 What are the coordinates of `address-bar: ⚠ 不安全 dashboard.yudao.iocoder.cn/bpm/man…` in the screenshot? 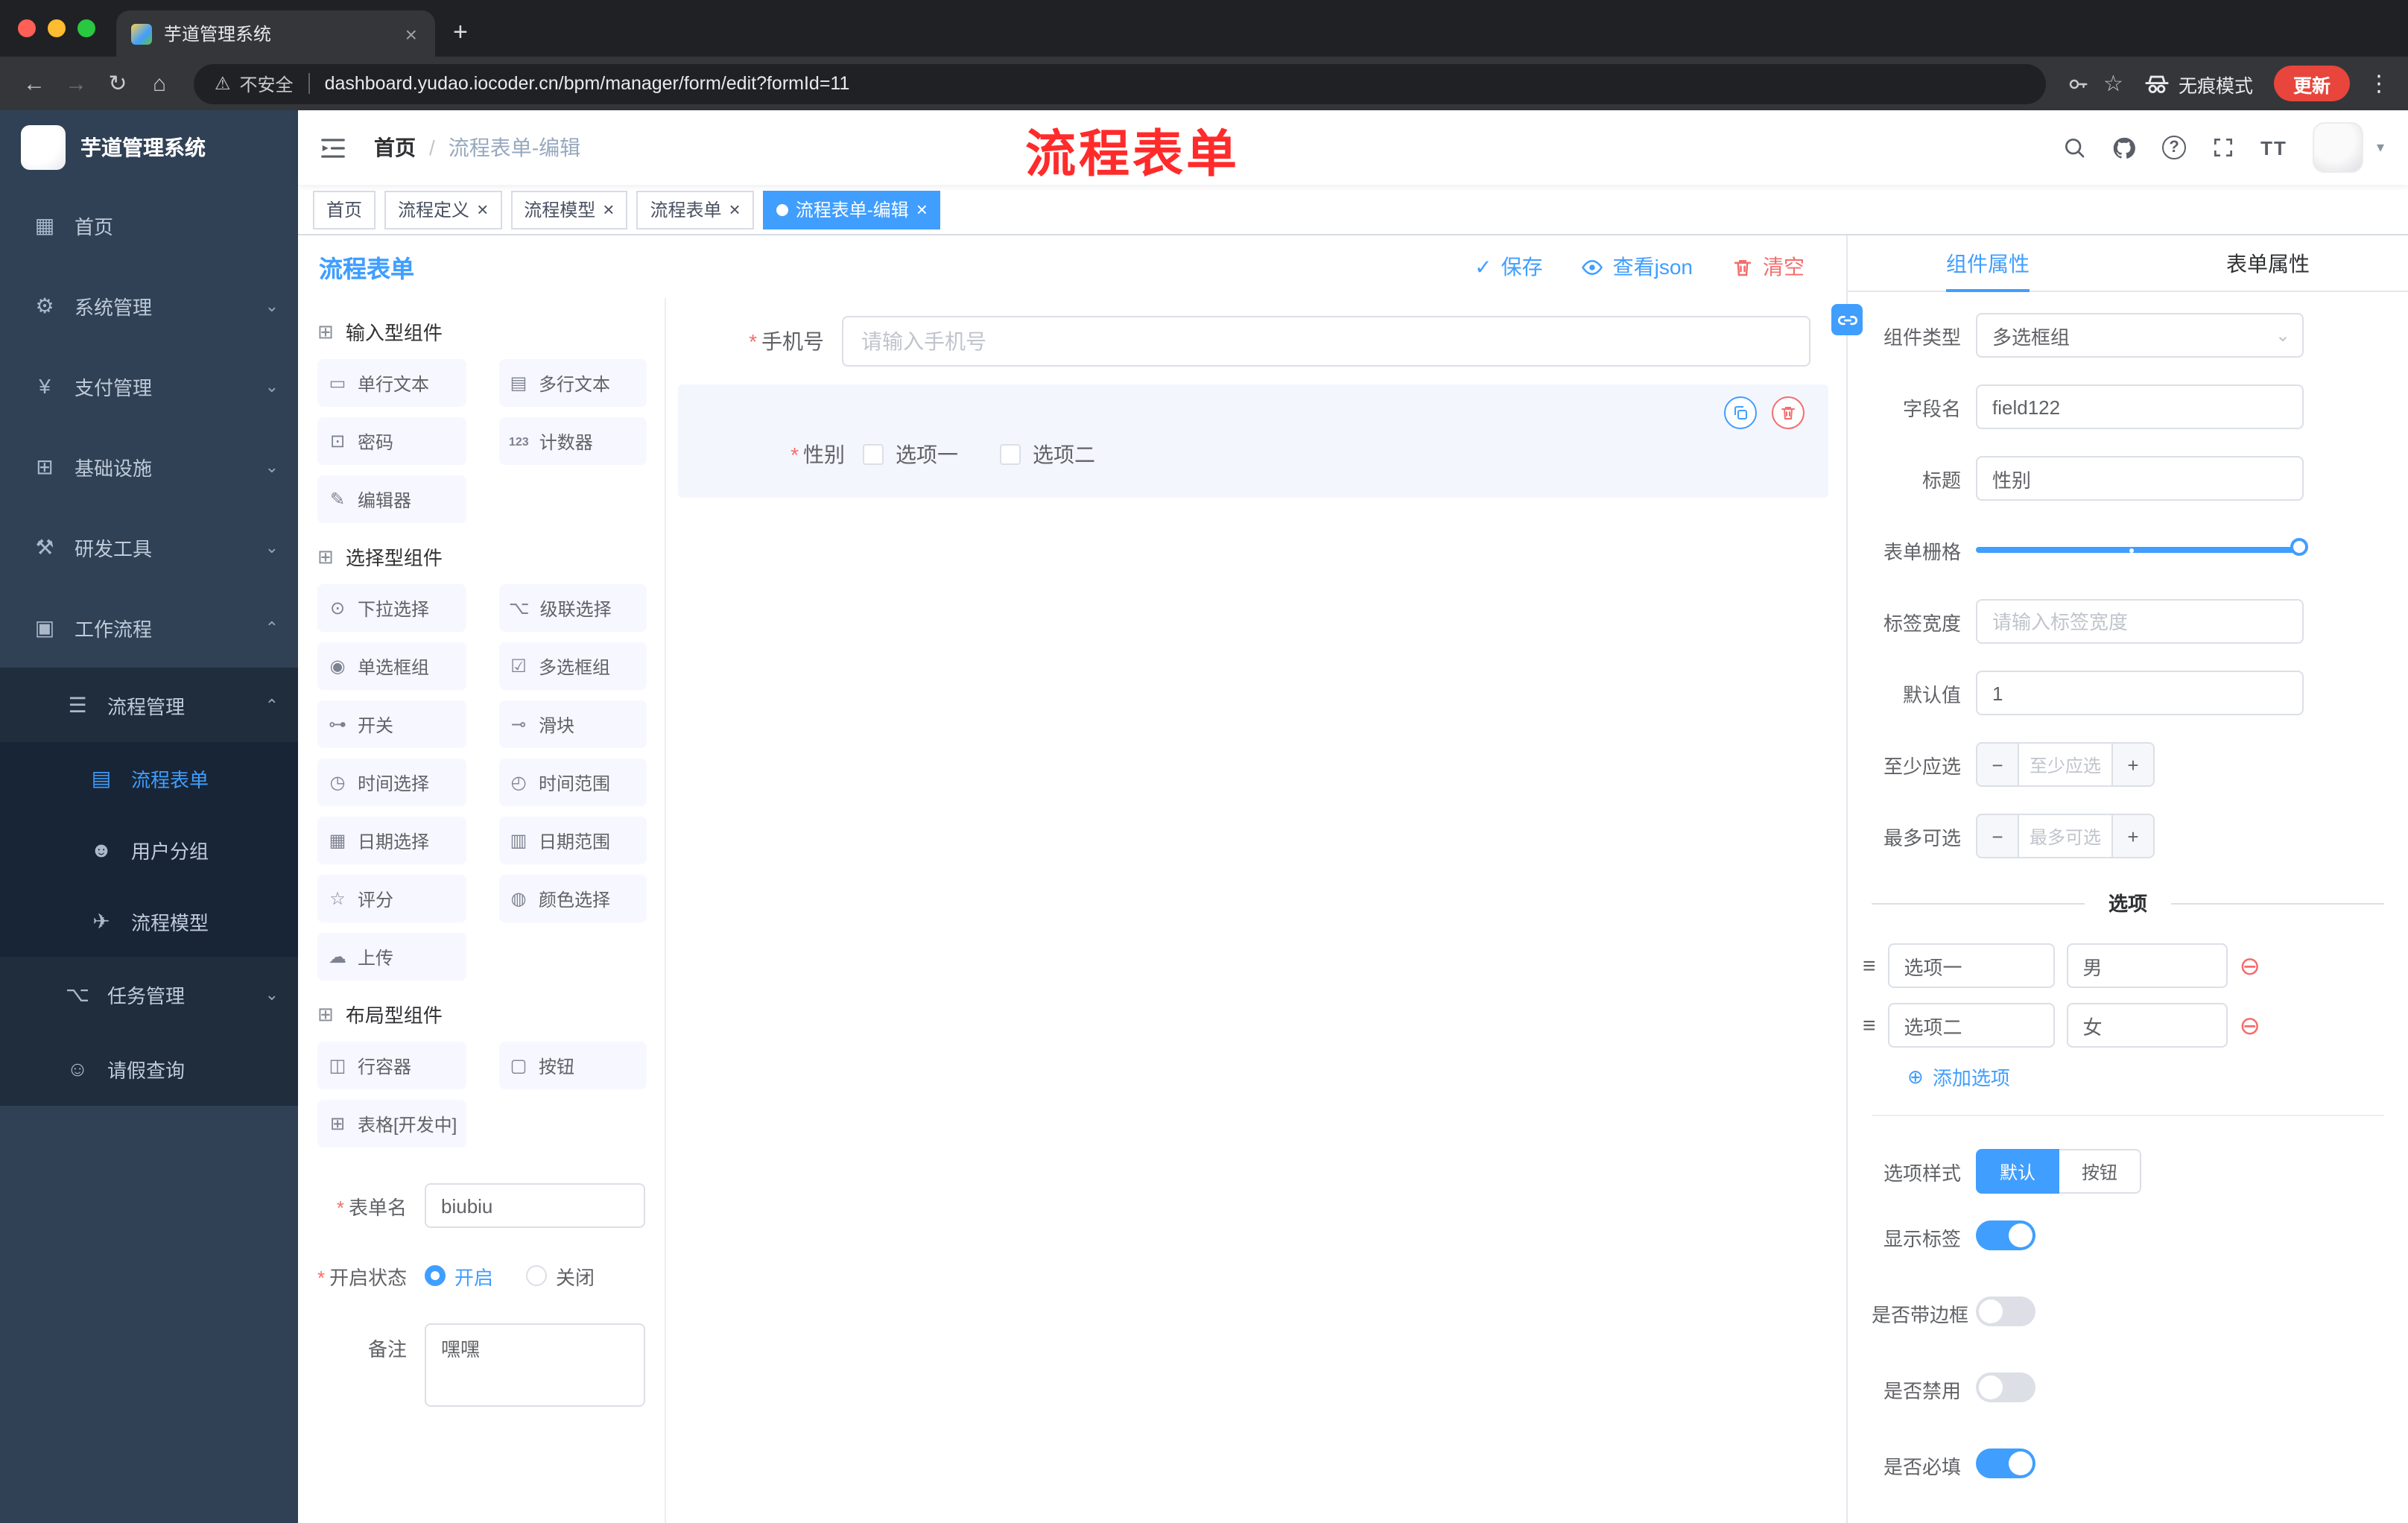 It's located at (1120, 83).